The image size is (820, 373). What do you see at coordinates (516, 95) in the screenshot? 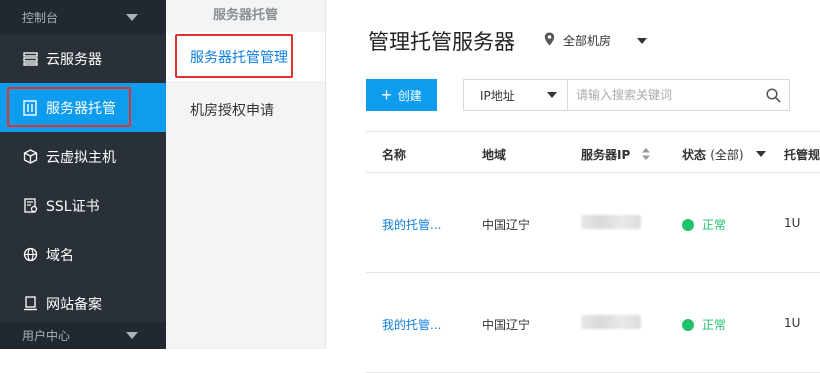
I see `search-field-select: IP地址` at bounding box center [516, 95].